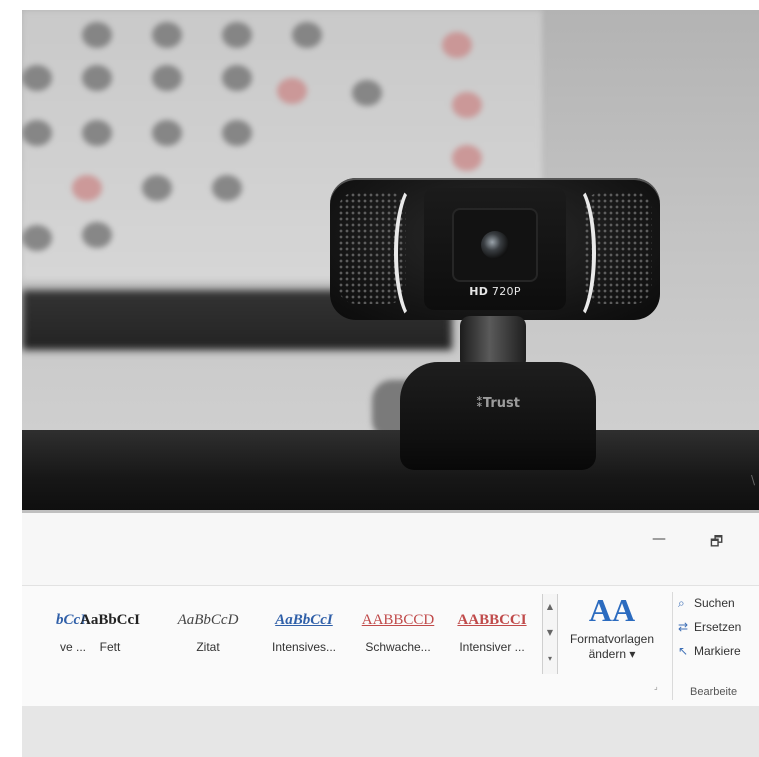 This screenshot has height=757, width=759. Describe the element at coordinates (550, 659) in the screenshot. I see `gallery-more-icon: ▾` at that location.